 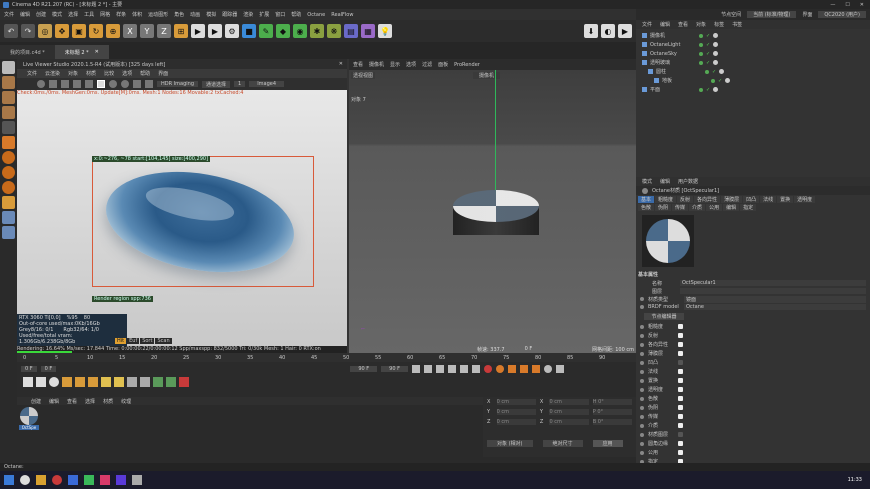 I want to click on scatter-icon, so click(x=158, y=382).